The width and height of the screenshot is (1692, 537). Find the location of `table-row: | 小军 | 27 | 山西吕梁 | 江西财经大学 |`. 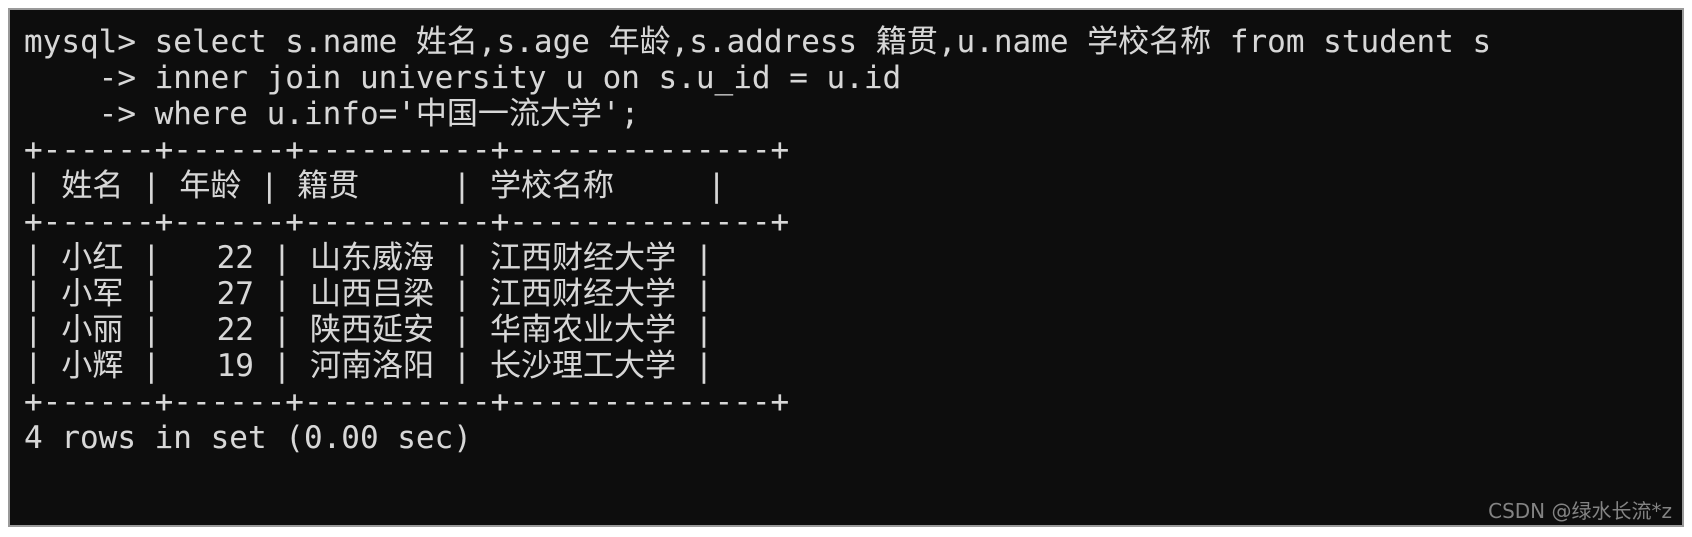

table-row: | 小军 | 27 | 山西吕梁 | 江西财经大学 | is located at coordinates (369, 294).